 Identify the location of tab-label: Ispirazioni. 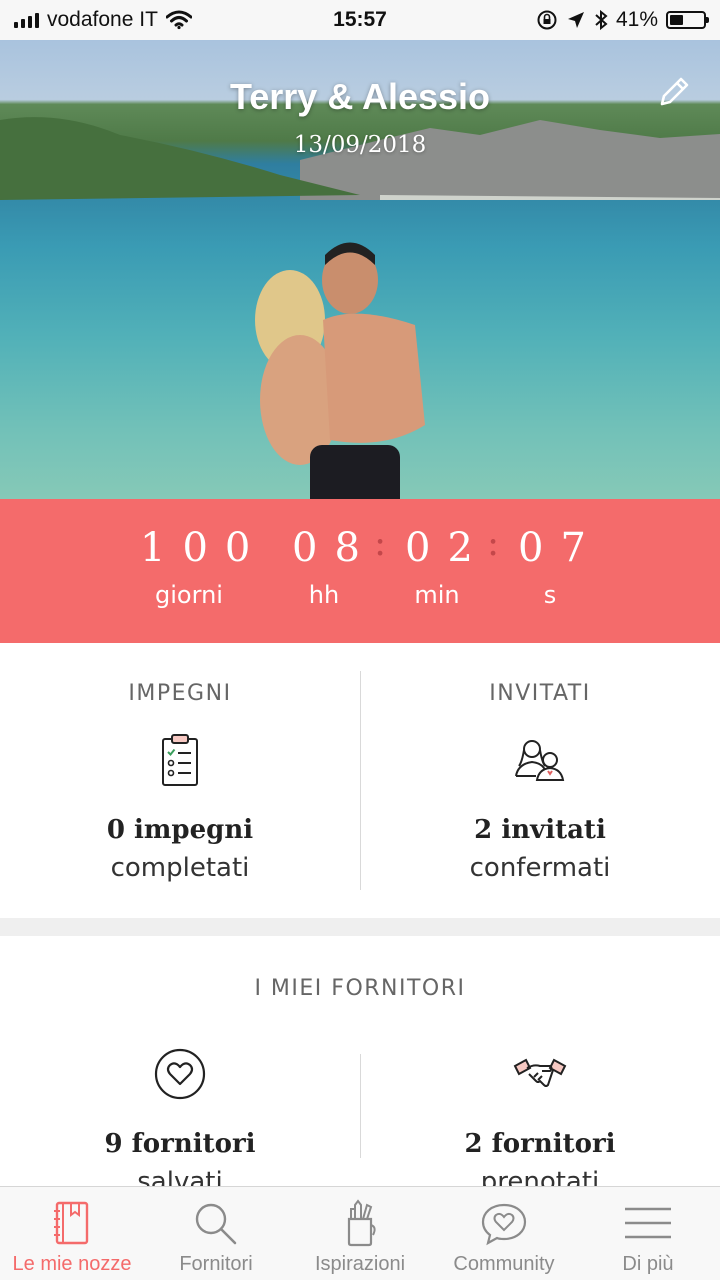
(360, 1264).